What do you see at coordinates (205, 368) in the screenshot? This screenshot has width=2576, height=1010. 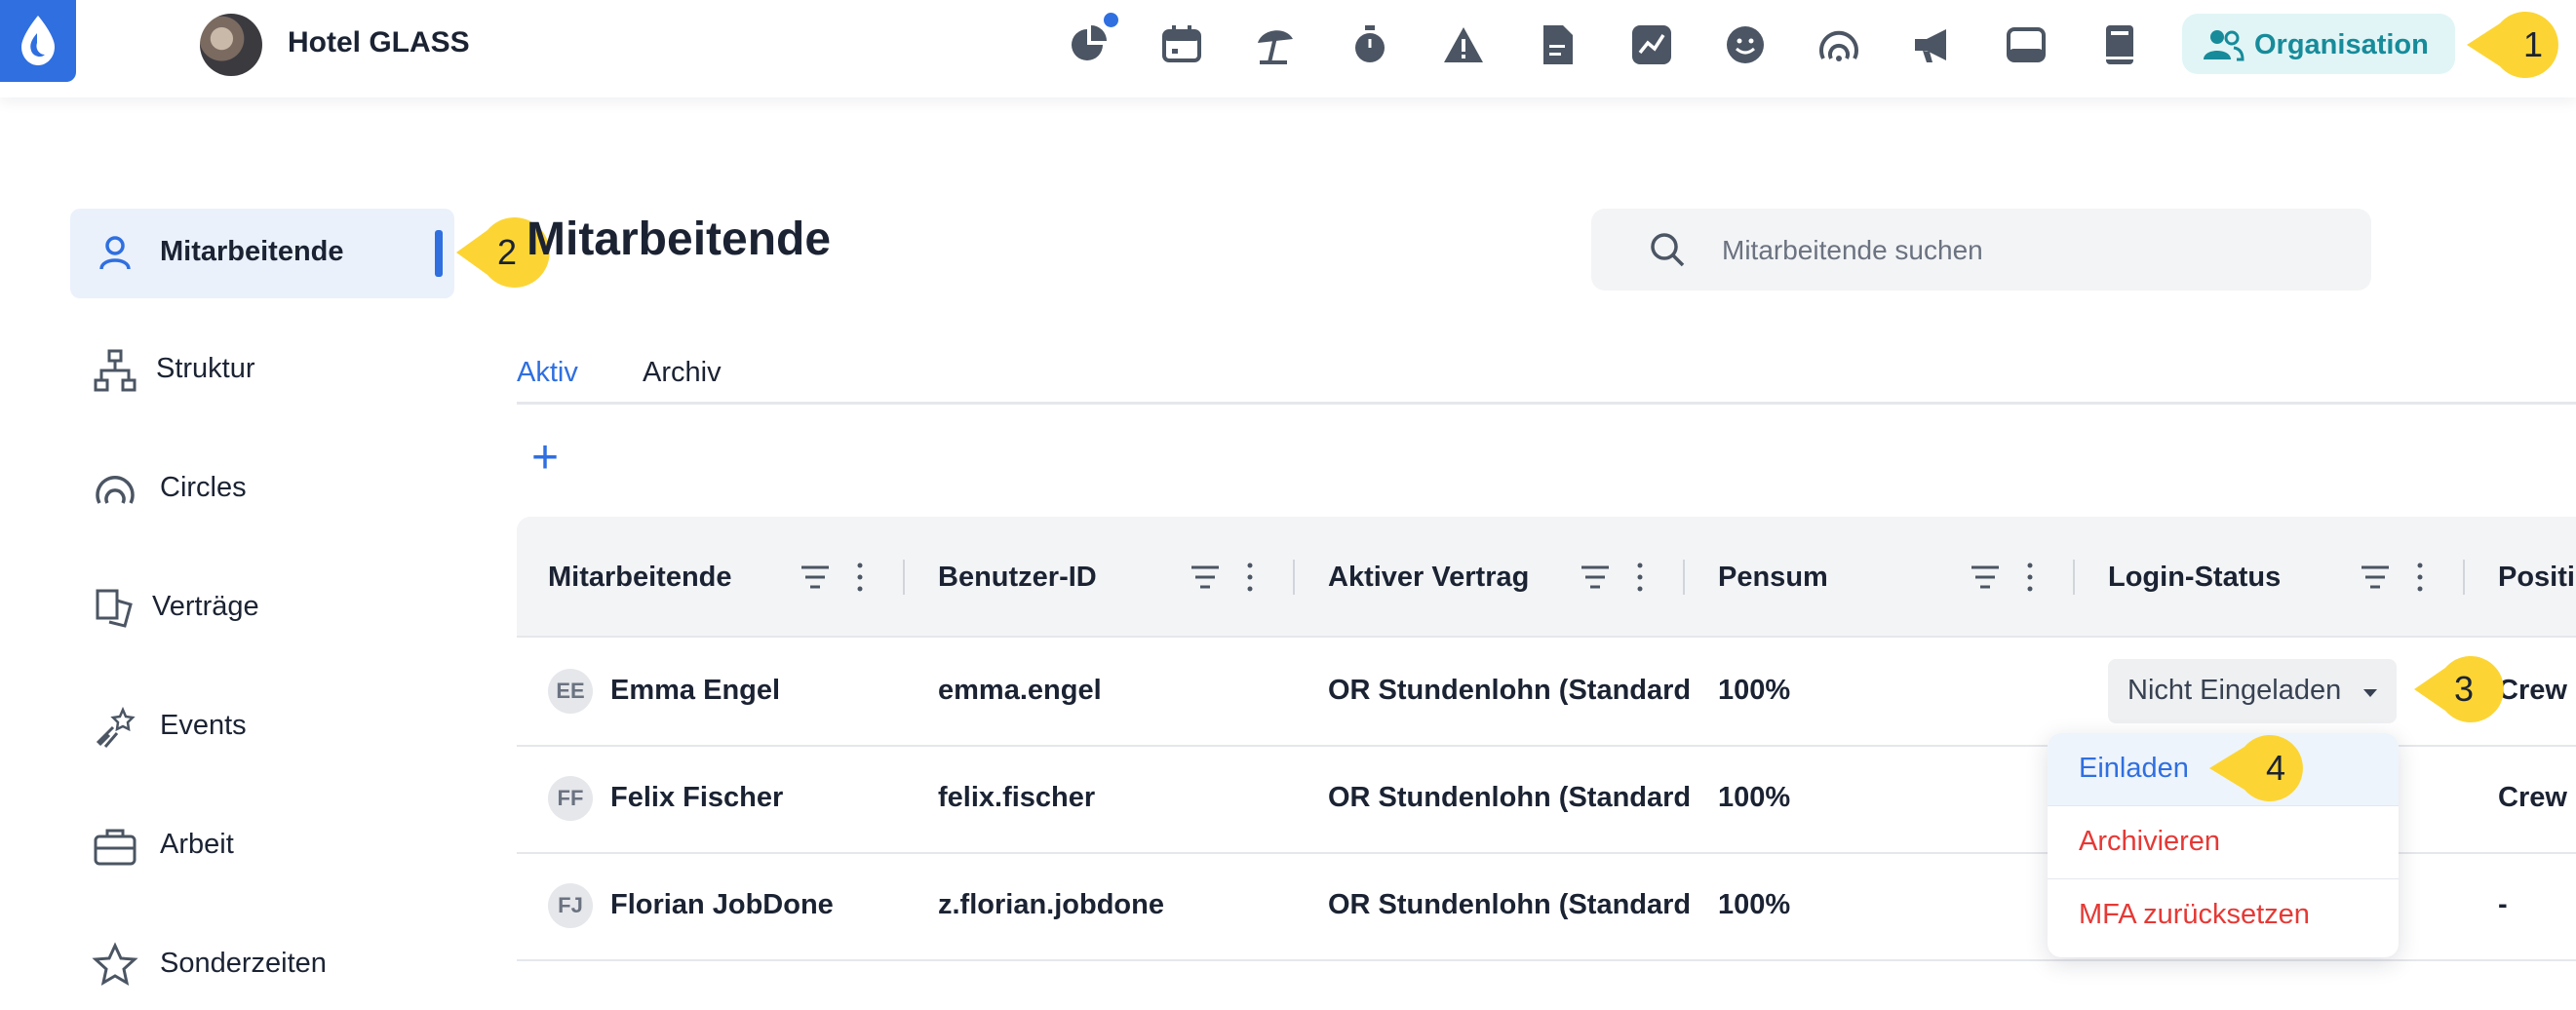 I see `sidebar-item-label: Struktur` at bounding box center [205, 368].